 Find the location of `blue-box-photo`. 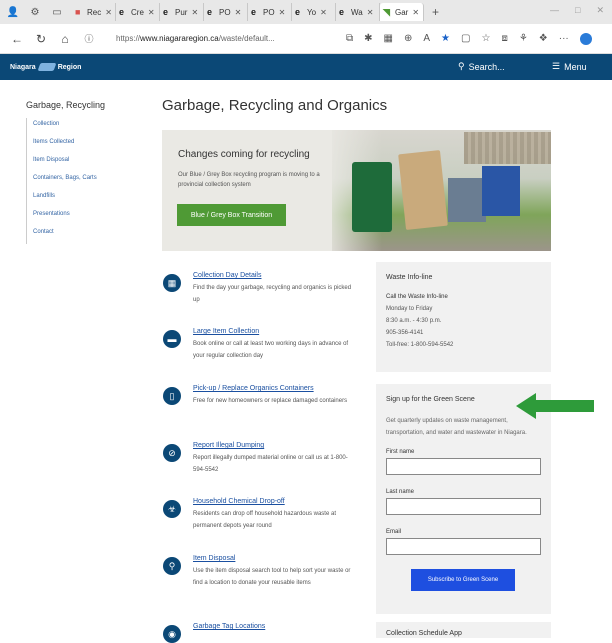

blue-box-photo is located at coordinates (501, 191).